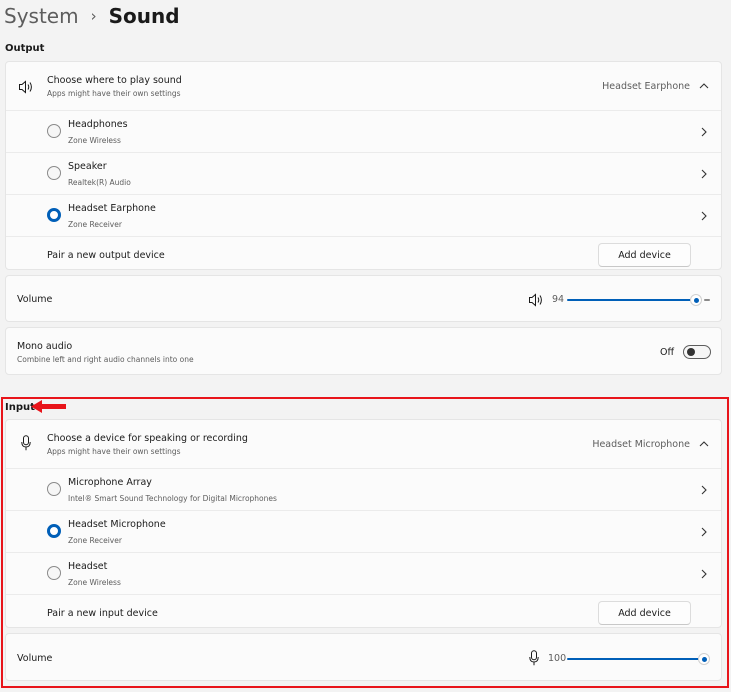 This screenshot has height=692, width=731. I want to click on input-chooser-value: Headset Microphone, so click(641, 444).